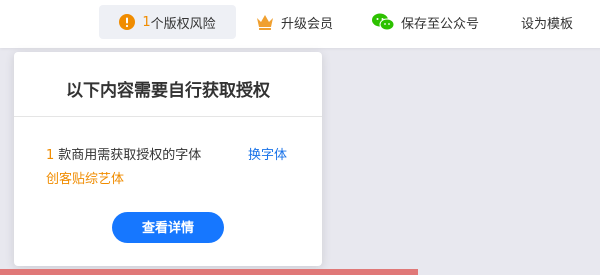  I want to click on save-to-wechat-button: 保存至公众号, so click(425, 22).